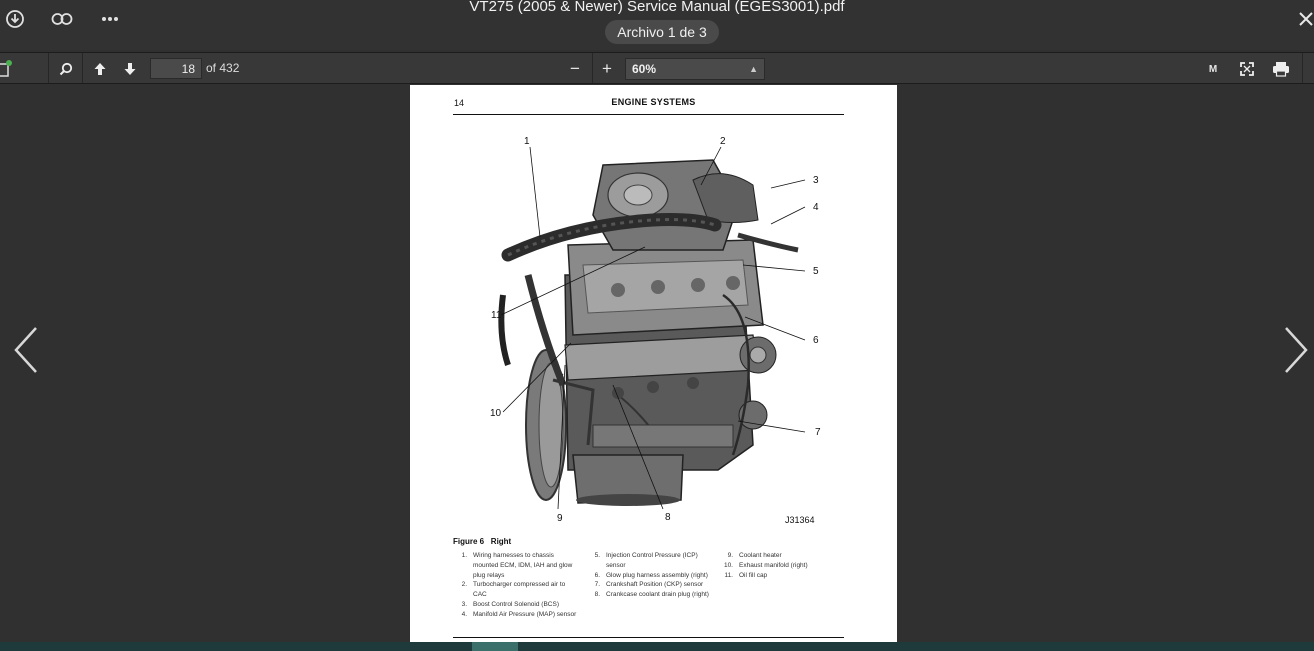 The width and height of the screenshot is (1314, 651). What do you see at coordinates (607, 69) in the screenshot?
I see `zoom-in-button: +` at bounding box center [607, 69].